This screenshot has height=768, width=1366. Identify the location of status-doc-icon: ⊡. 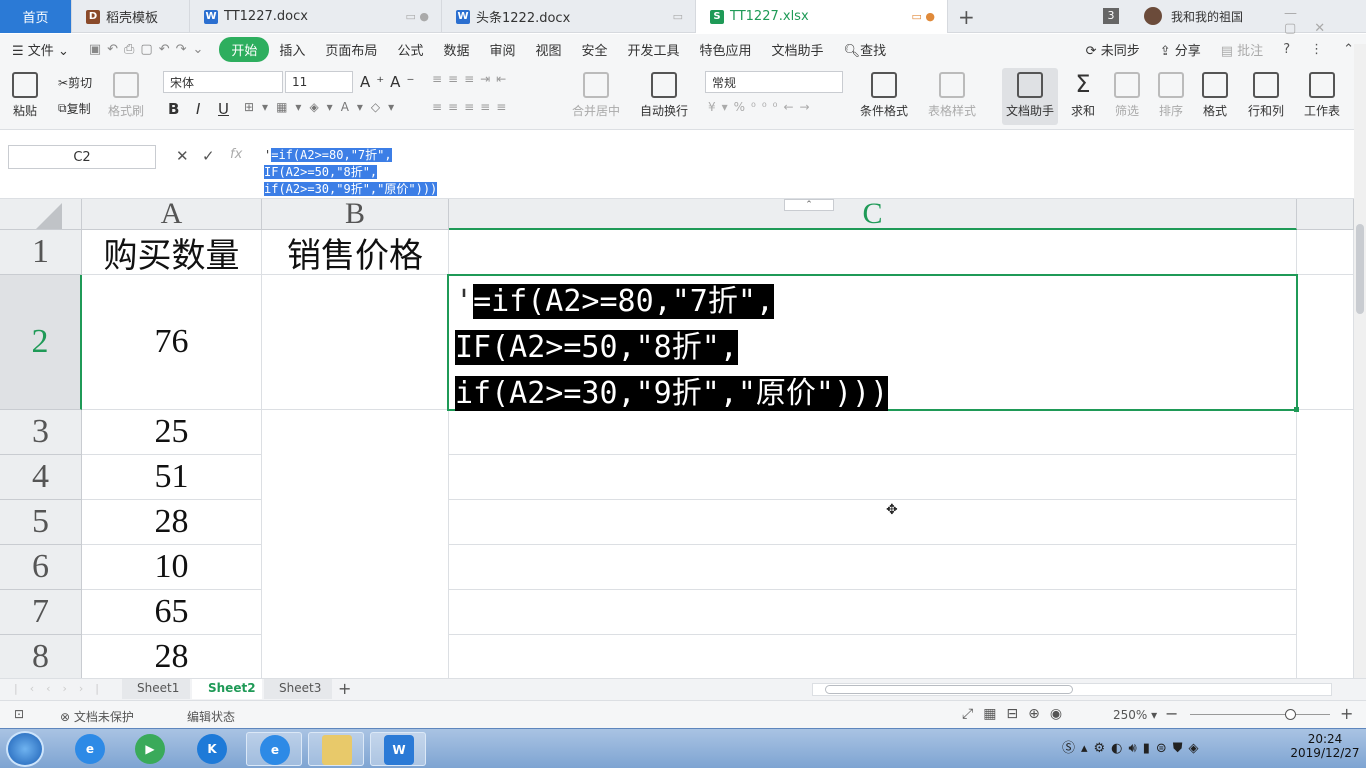
(19, 714).